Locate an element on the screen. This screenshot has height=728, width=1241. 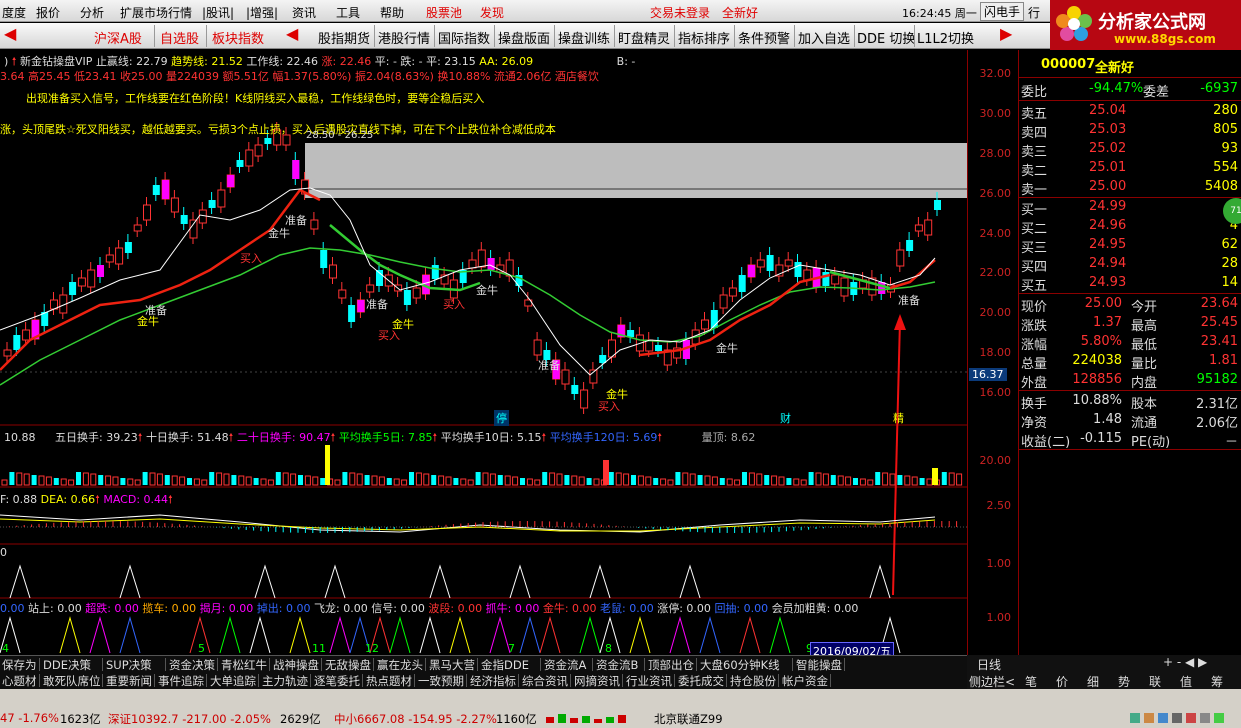
bottom-tab: 黑马大营 is located at coordinates (452, 665).